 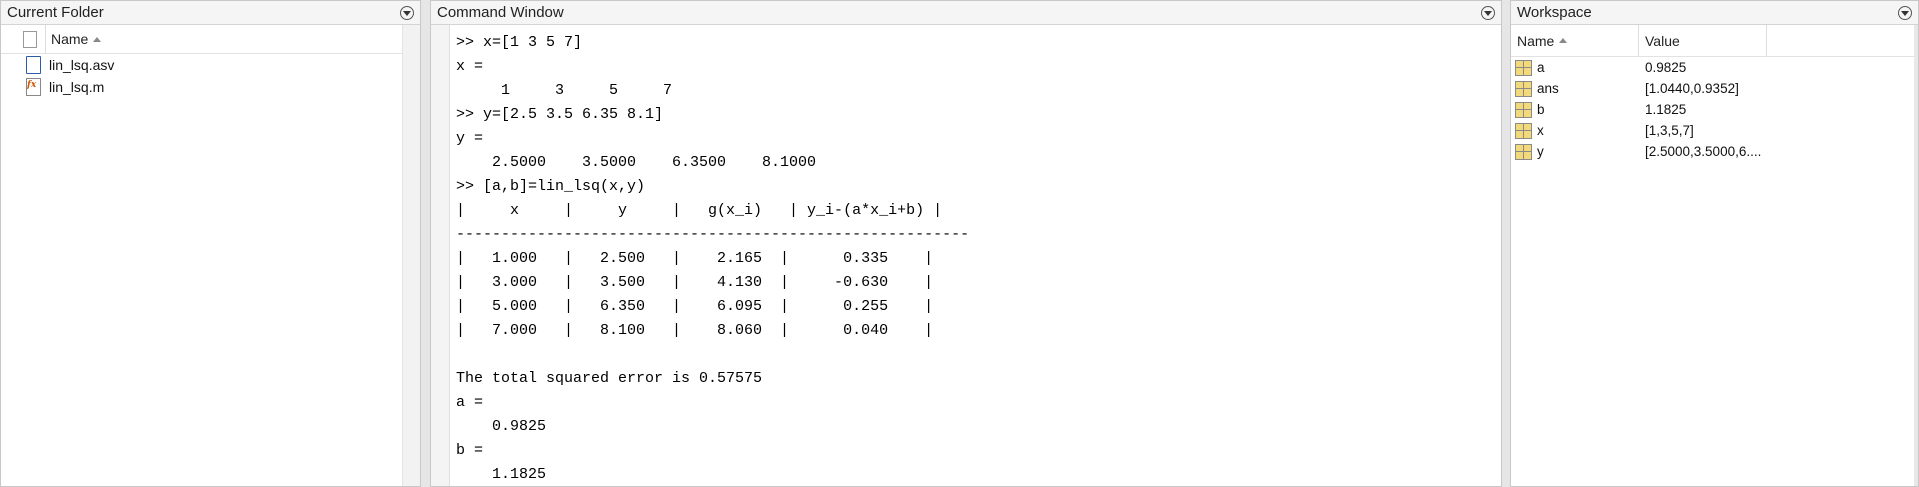 What do you see at coordinates (82, 65) in the screenshot?
I see `file-name: lin_lsq.asv` at bounding box center [82, 65].